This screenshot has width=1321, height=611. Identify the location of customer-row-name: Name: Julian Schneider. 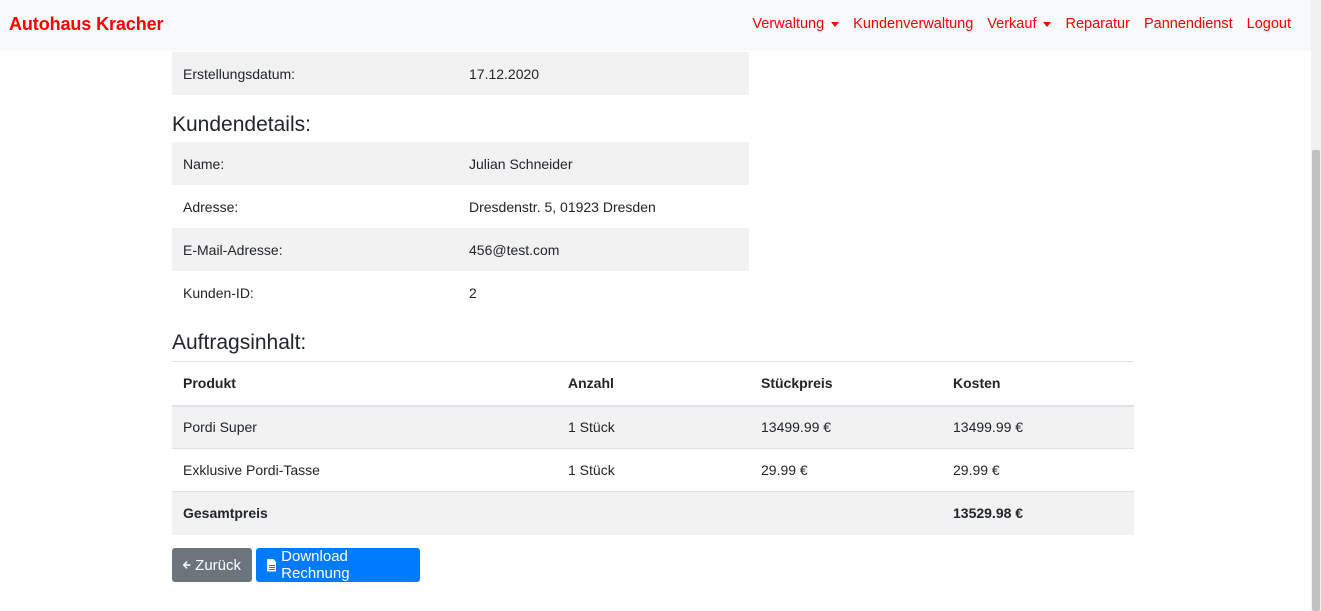
(460, 163).